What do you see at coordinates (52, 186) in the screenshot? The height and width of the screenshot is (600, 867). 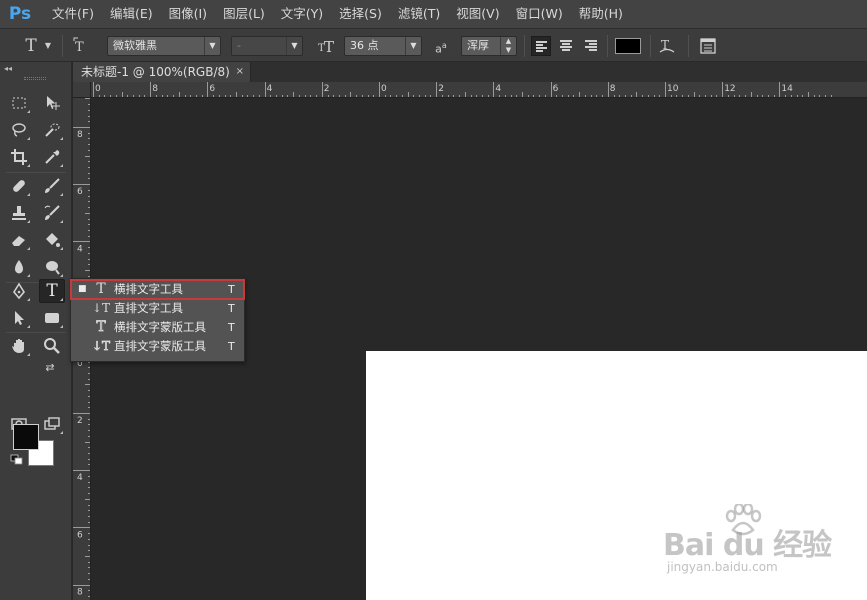 I see `brush-tool-icon` at bounding box center [52, 186].